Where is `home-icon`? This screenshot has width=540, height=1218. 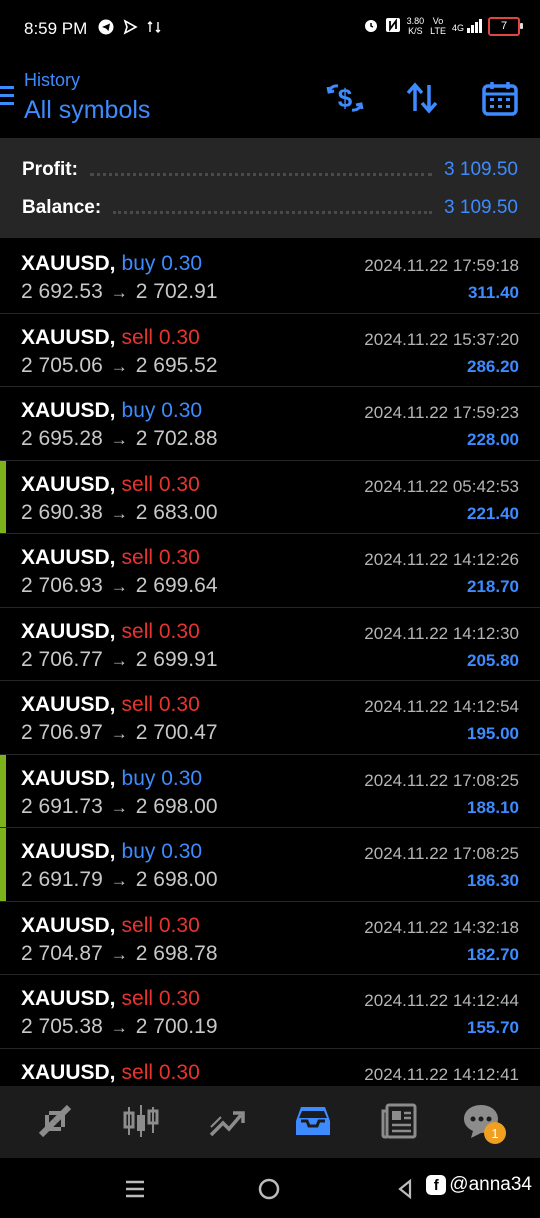
home-icon is located at coordinates (269, 1189).